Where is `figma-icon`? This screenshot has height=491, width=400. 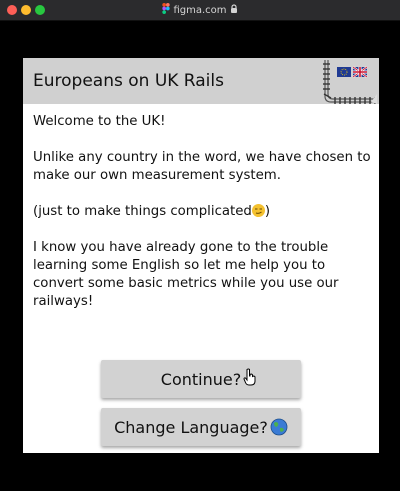 figma-icon is located at coordinates (166, 8).